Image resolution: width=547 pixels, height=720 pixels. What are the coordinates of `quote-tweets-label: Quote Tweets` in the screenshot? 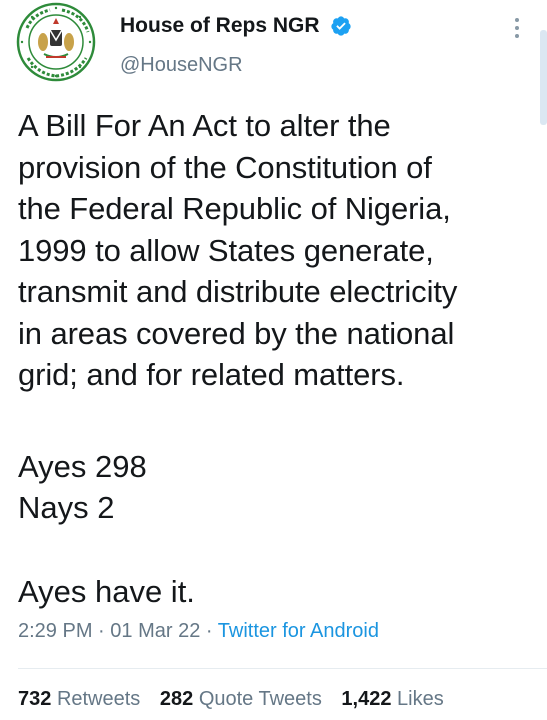 It's located at (260, 699).